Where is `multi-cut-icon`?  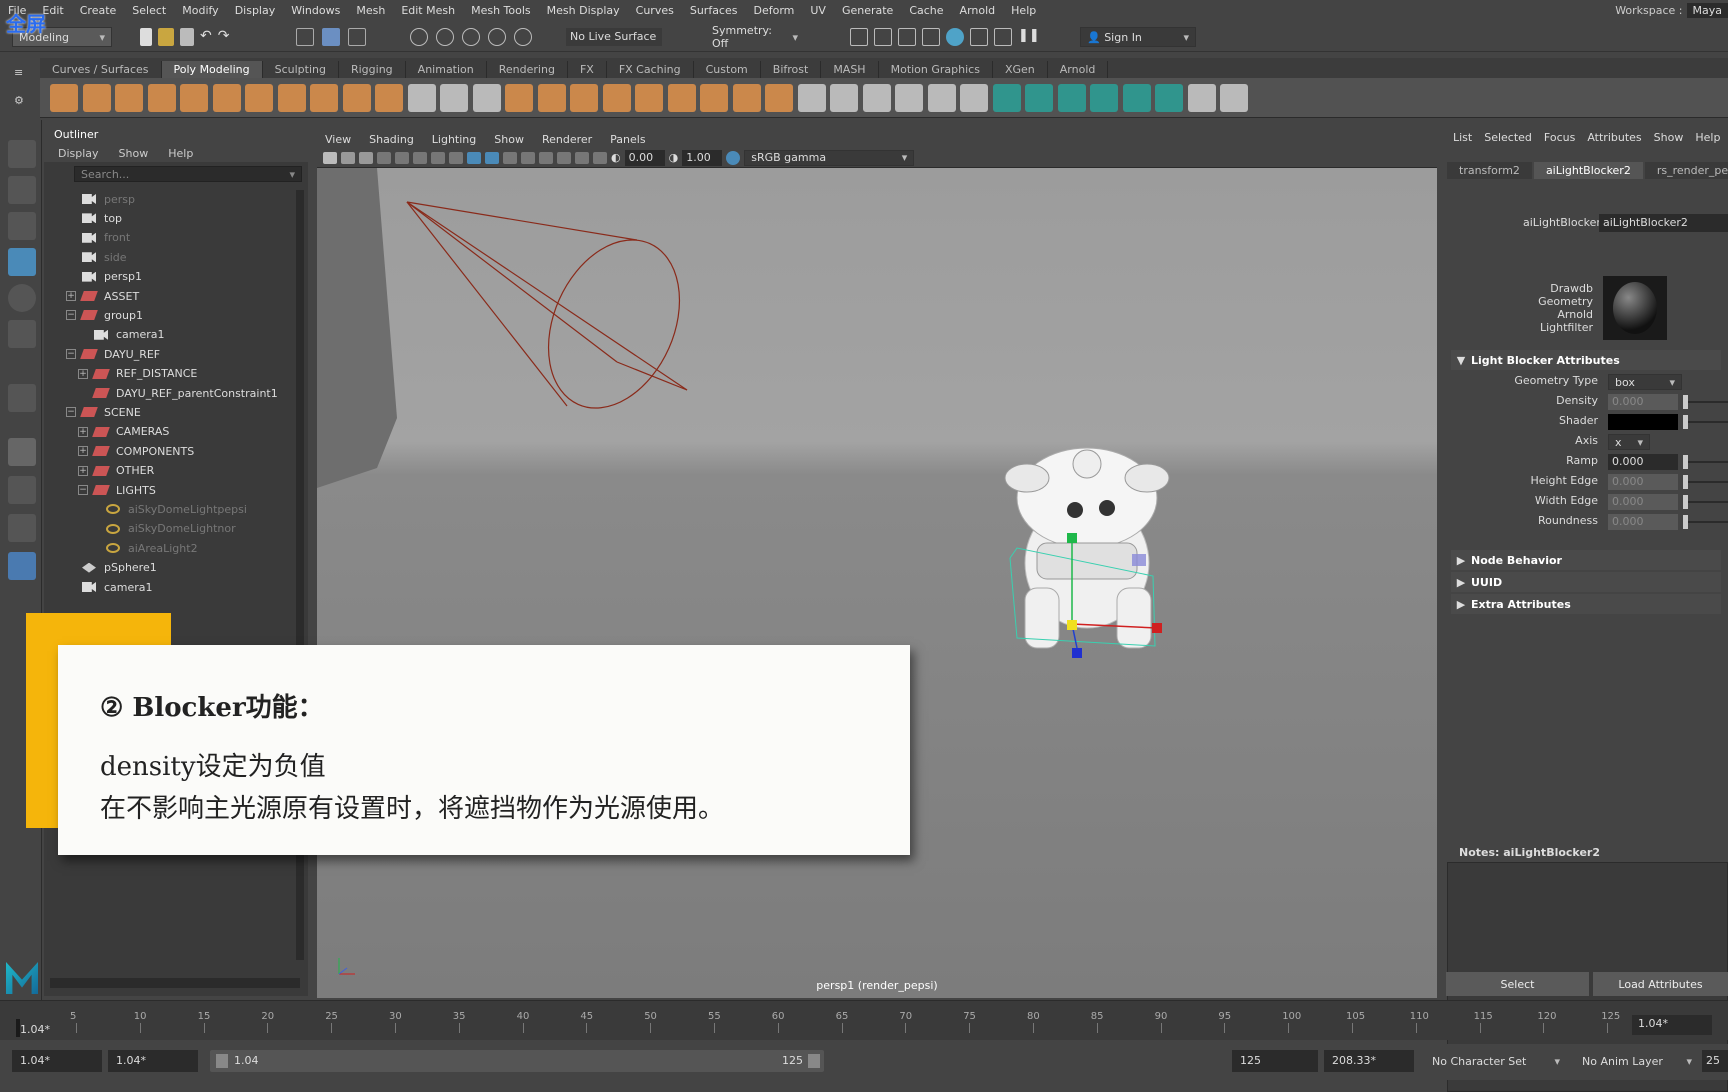
multi-cut-icon is located at coordinates (779, 98).